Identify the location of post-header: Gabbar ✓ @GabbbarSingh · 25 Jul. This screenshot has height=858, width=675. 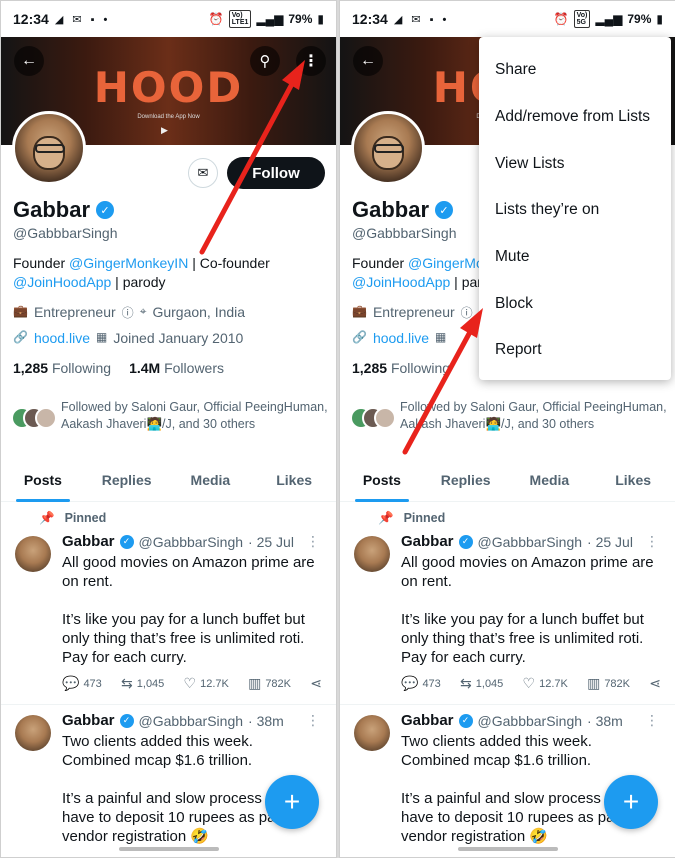
(178, 541).